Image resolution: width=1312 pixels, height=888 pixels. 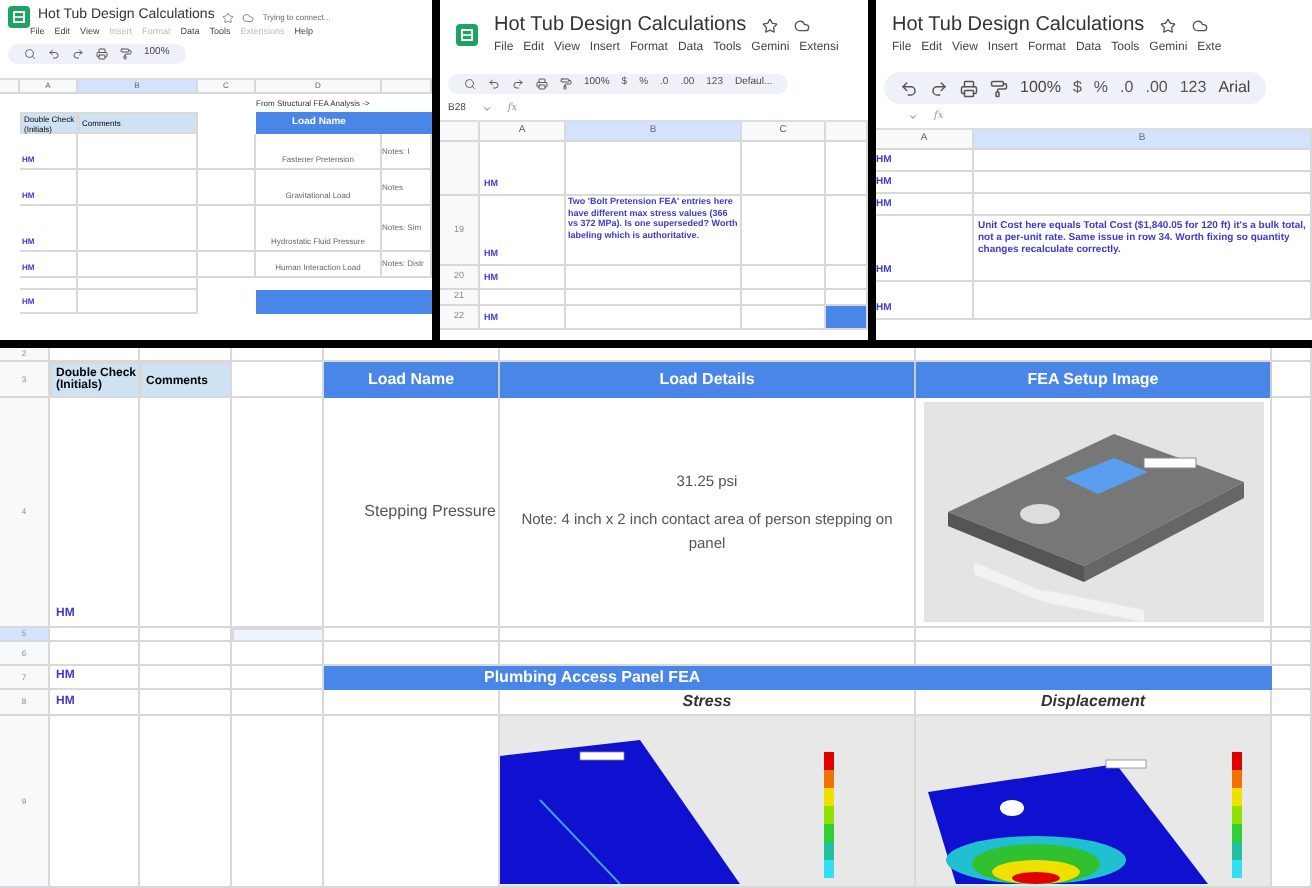 I want to click on table-heading: Load Details, so click(x=708, y=380).